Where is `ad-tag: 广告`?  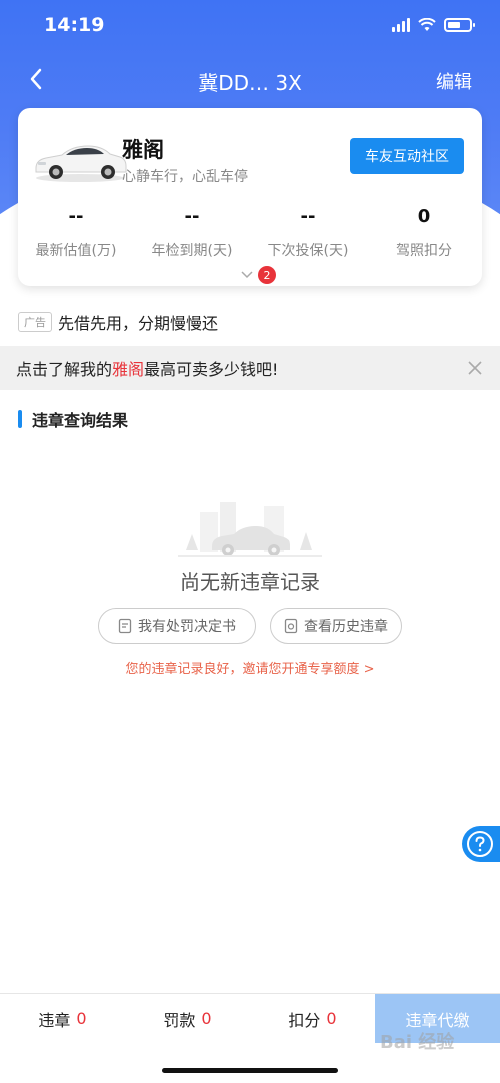 ad-tag: 广告 is located at coordinates (35, 322).